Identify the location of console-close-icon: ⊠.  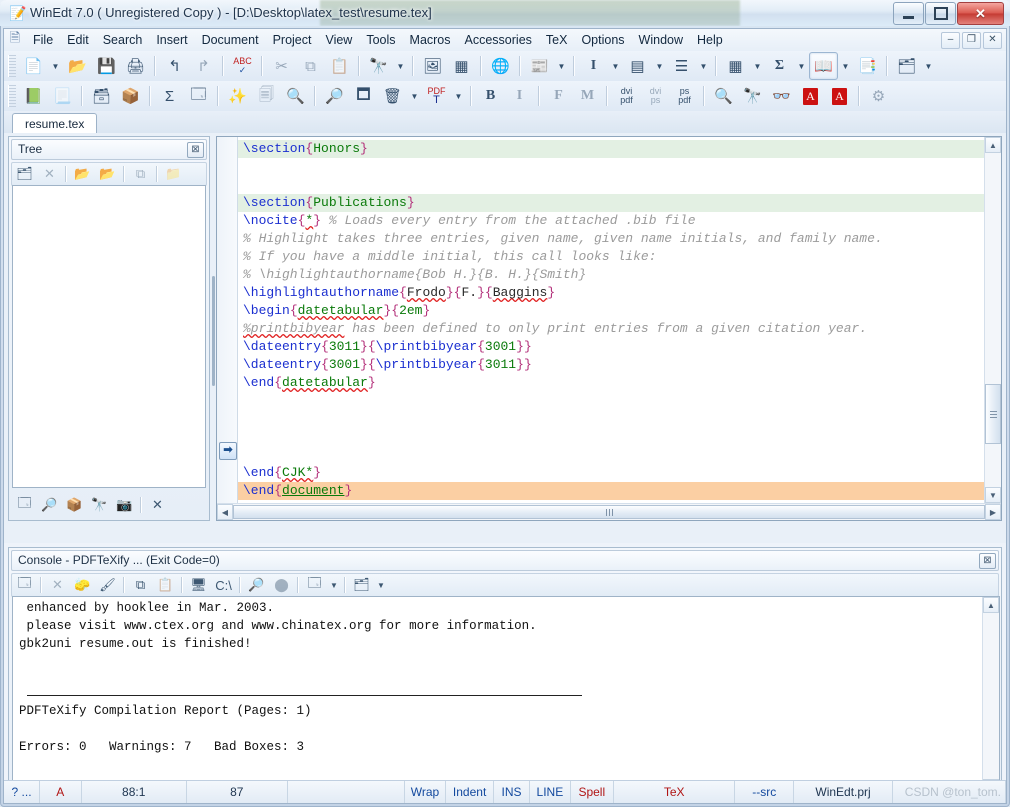
(987, 561).